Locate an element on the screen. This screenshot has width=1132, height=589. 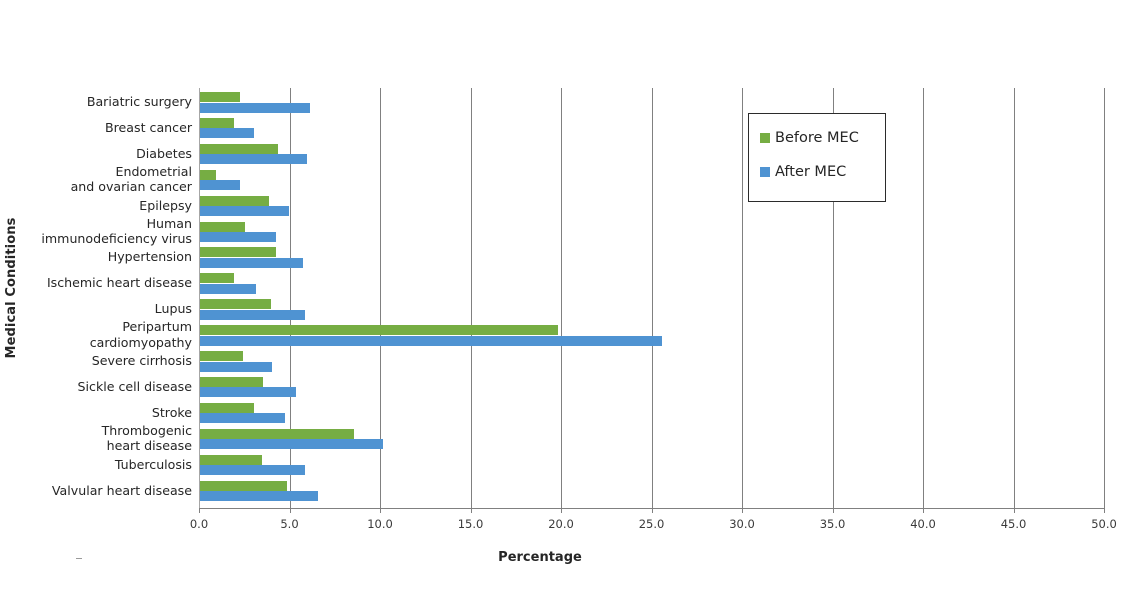
x-tick-label: 5.0 is located at coordinates (289, 524).